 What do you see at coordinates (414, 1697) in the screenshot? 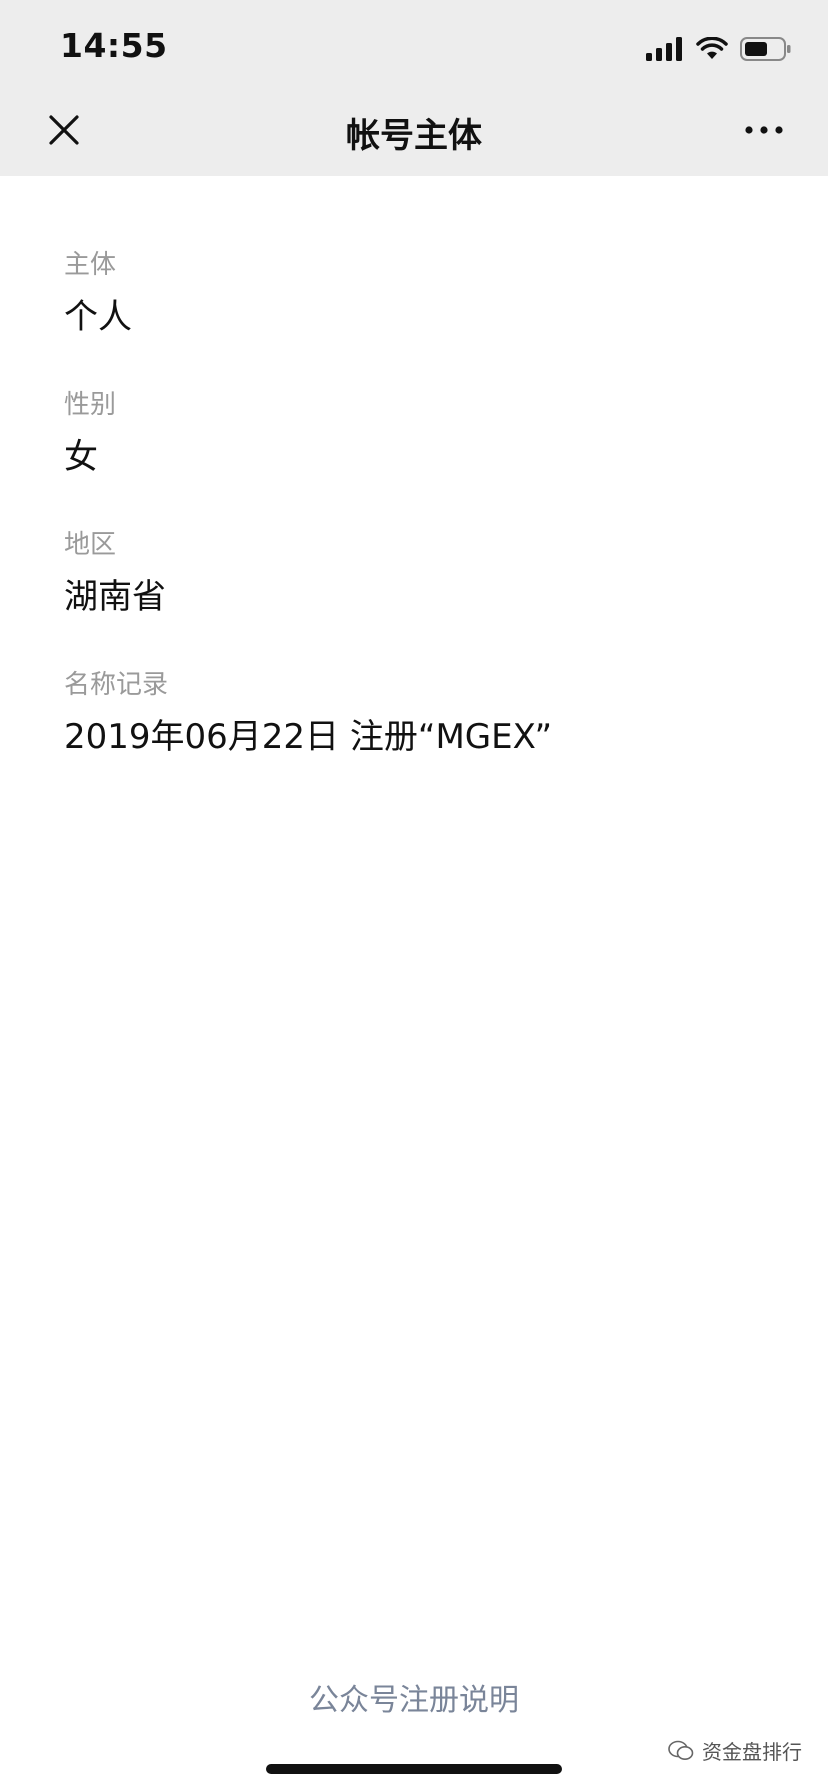
I see `registration-info-link: 公众号注册说明` at bounding box center [414, 1697].